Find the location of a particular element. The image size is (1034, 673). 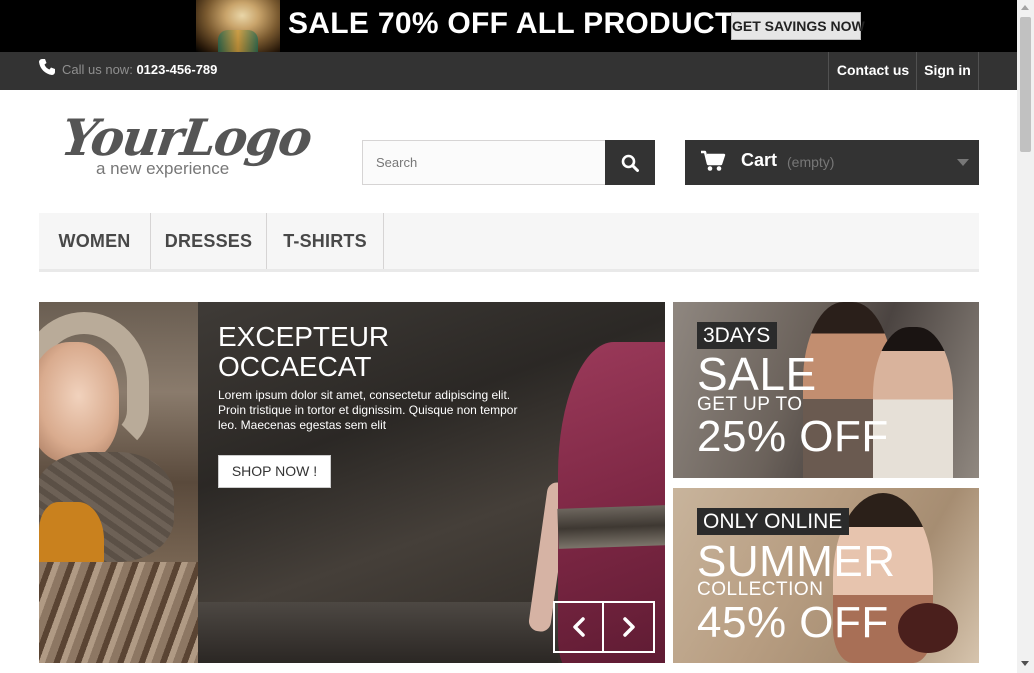

vertical-scrollbar is located at coordinates (1025, 336).